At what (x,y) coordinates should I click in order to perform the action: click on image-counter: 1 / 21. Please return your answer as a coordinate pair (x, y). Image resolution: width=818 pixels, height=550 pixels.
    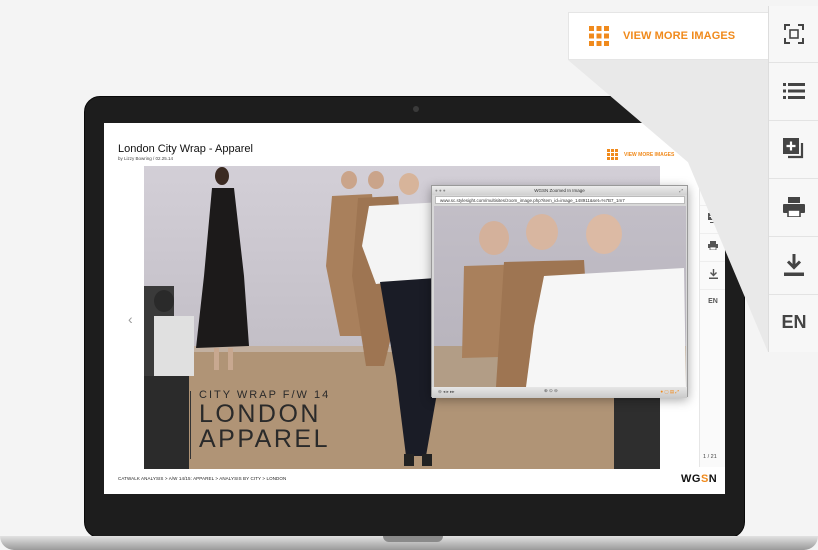
    Looking at the image, I should click on (710, 457).